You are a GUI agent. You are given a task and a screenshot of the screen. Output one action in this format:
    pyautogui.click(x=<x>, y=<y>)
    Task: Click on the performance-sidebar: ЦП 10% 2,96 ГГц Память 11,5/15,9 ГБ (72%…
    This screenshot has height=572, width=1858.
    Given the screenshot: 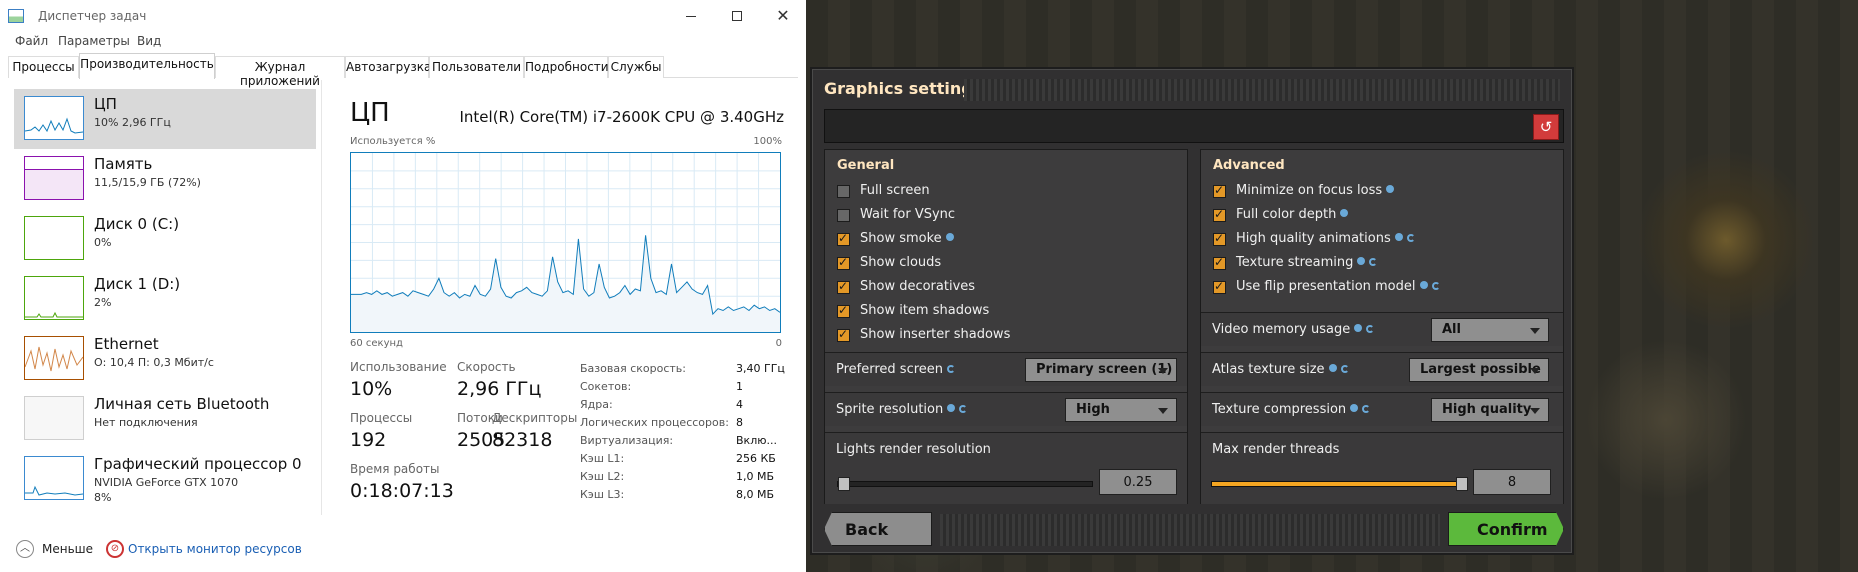 What is the action you would take?
    pyautogui.click(x=165, y=297)
    